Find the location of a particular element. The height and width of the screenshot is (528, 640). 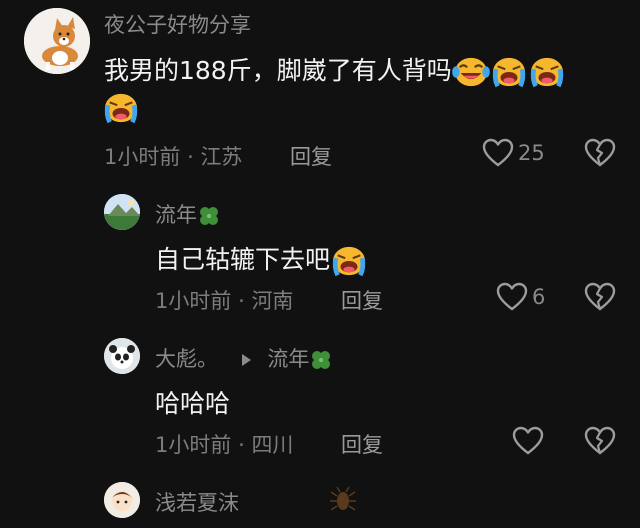

like-count: 25 is located at coordinates (531, 153).